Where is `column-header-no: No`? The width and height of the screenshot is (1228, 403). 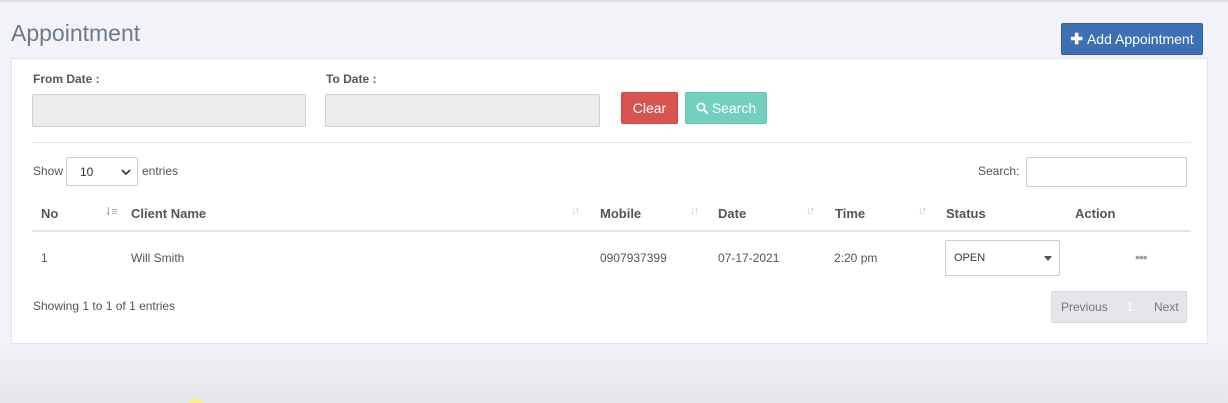
column-header-no: No is located at coordinates (49, 213).